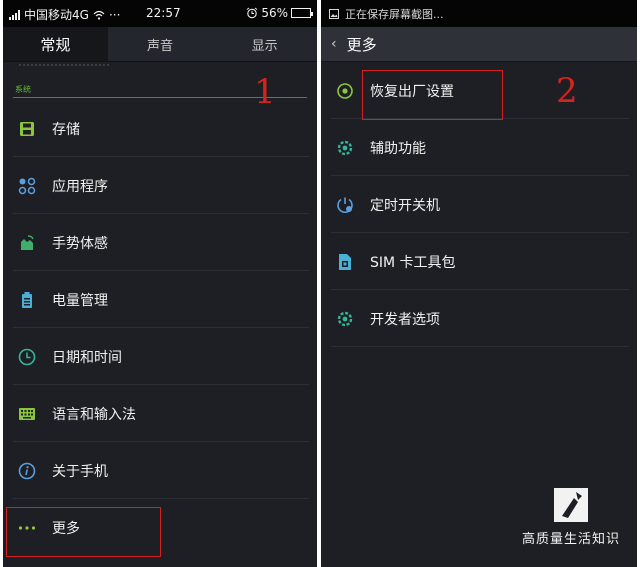 This screenshot has width=640, height=567. Describe the element at coordinates (570, 539) in the screenshot. I see `watermark-text: 高质量生活知识` at that location.